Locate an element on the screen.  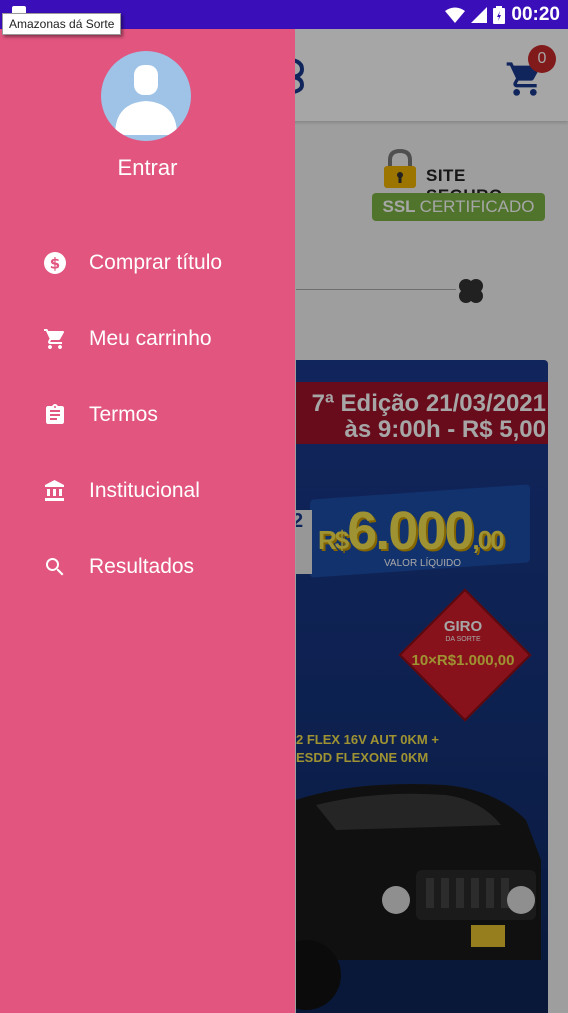
menu-label: Comprar título is located at coordinates (156, 262).